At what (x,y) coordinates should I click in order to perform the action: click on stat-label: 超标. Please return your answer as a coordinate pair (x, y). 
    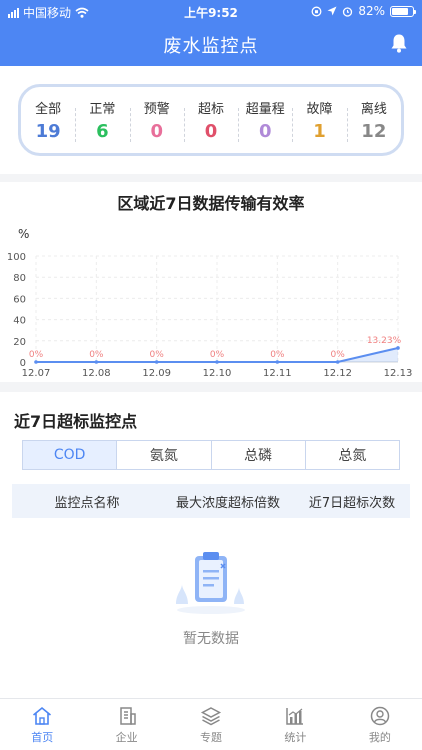
    Looking at the image, I should click on (210, 109).